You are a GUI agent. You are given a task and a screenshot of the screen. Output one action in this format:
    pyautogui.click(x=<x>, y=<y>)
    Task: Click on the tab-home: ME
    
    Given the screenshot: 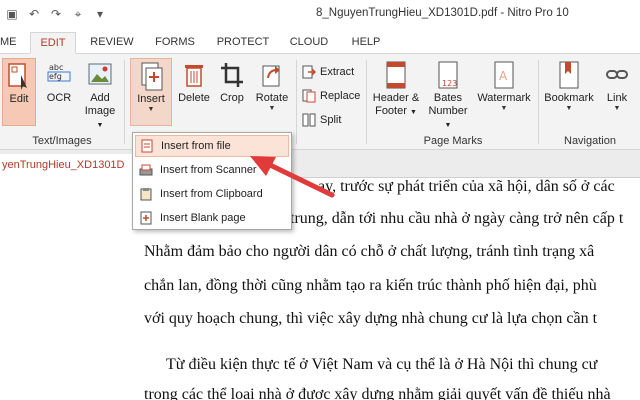 What is the action you would take?
    pyautogui.click(x=12, y=43)
    